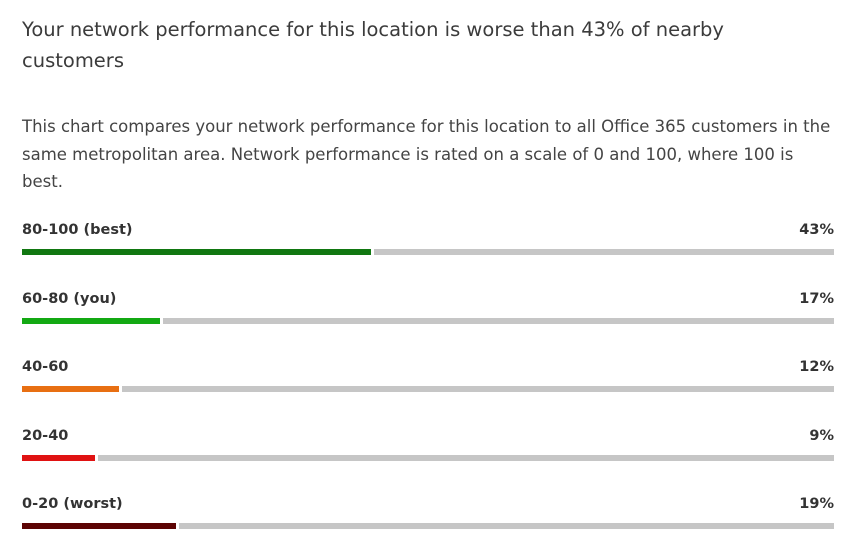 Image resolution: width=859 pixels, height=558 pixels. What do you see at coordinates (428, 379) in the screenshot?
I see `bar-row: 40-60 12%` at bounding box center [428, 379].